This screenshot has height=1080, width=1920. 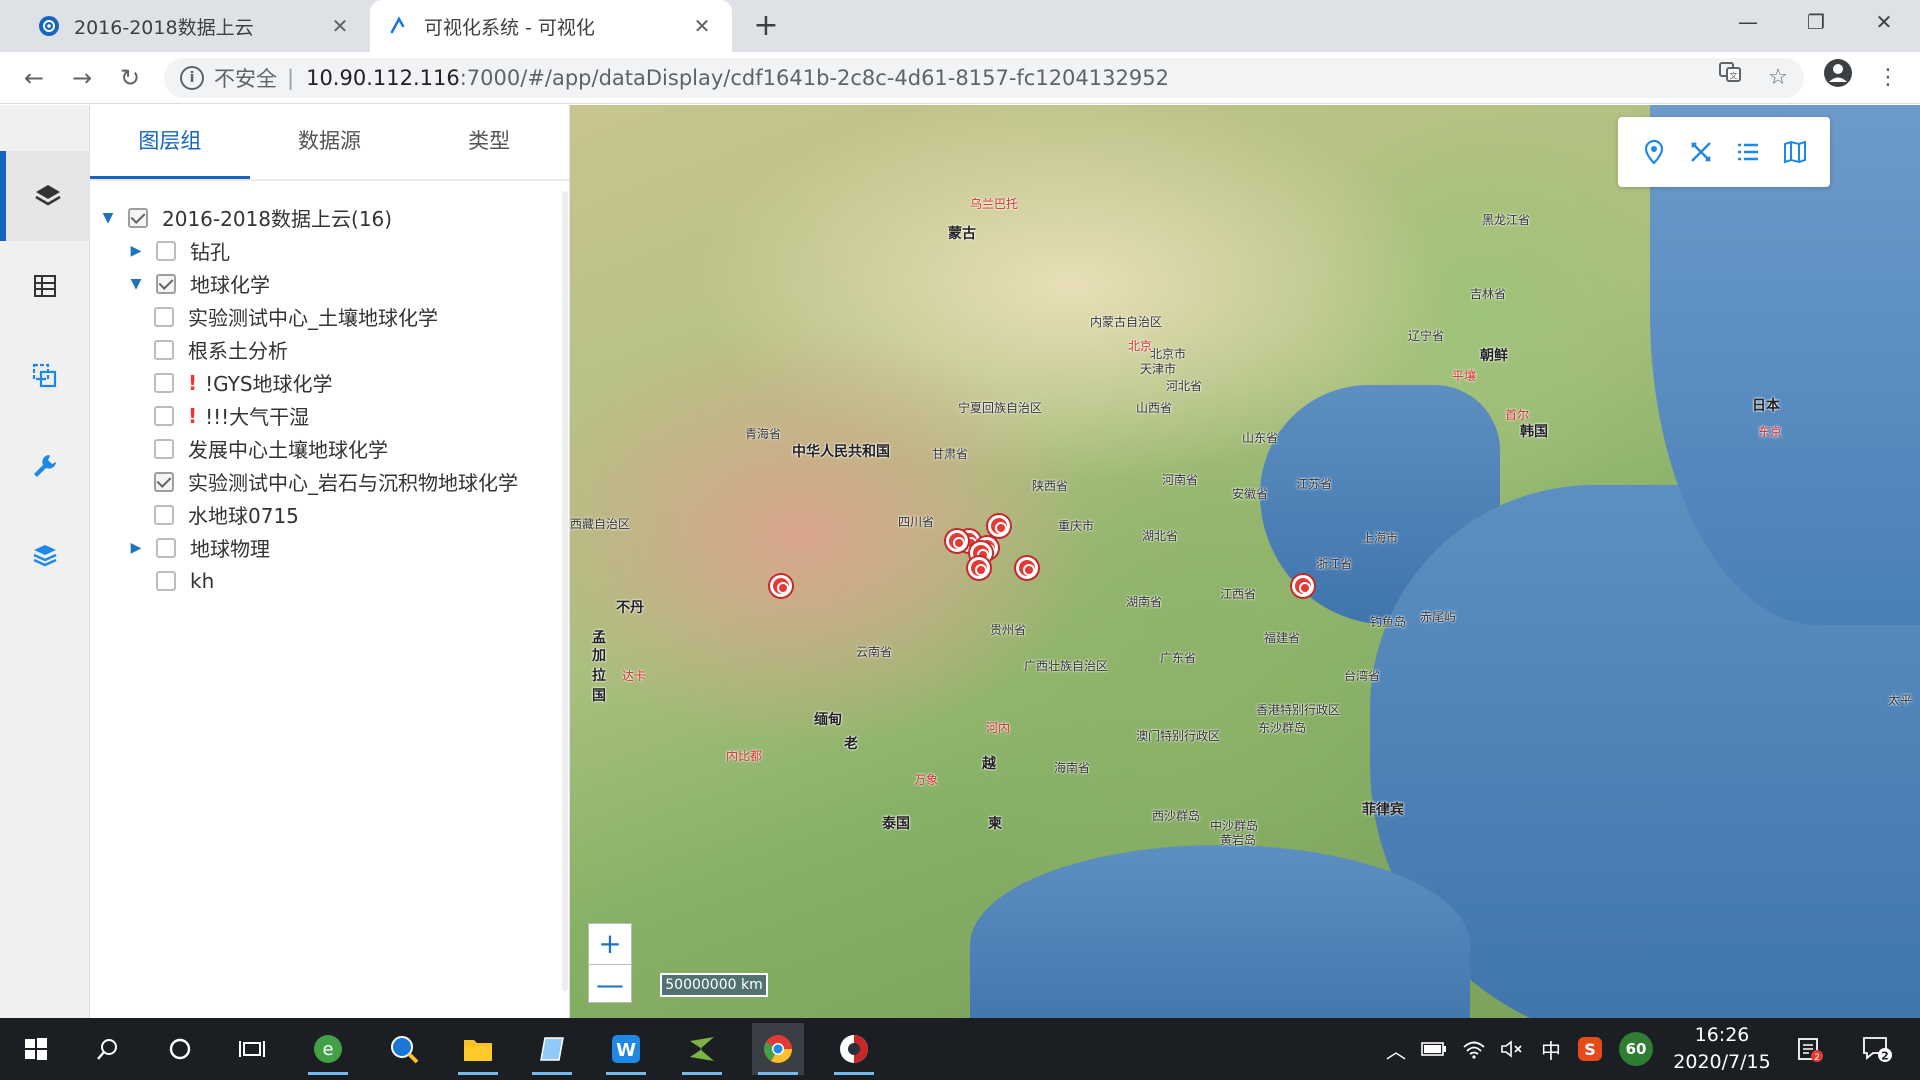 What do you see at coordinates (552, 1049) in the screenshot?
I see `notebook-app-icon` at bounding box center [552, 1049].